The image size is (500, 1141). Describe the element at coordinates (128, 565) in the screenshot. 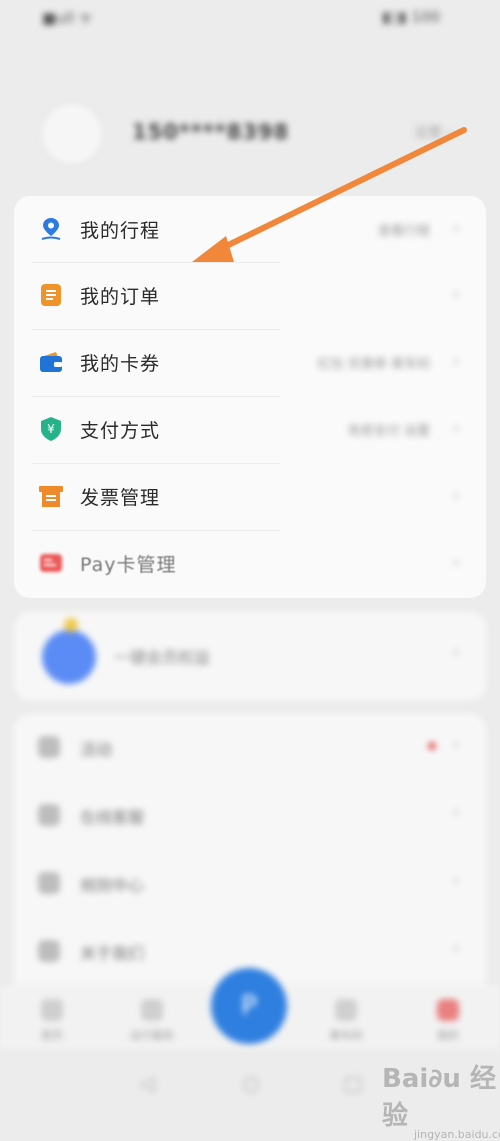

I see `menu-item-label: Pay卡管理` at that location.